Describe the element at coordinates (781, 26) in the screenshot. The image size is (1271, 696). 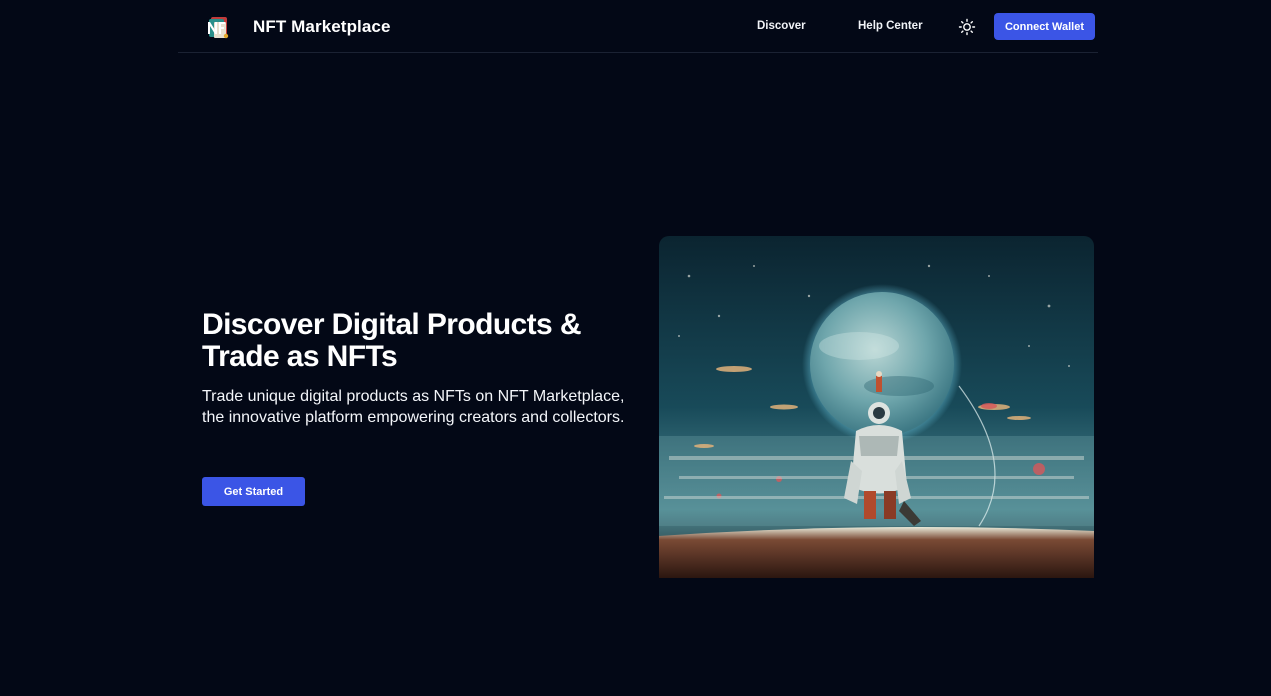
I see `nav-discover-link: Discover` at that location.